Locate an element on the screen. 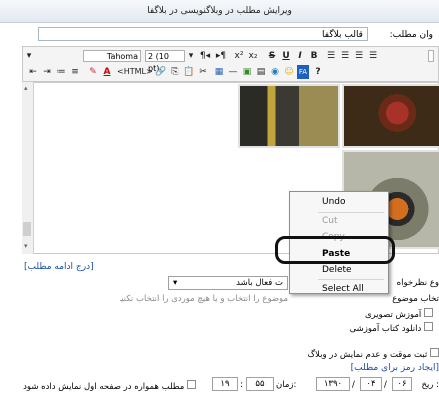 This screenshot has height=395, width=439. italic-icon: I is located at coordinates (300, 56).